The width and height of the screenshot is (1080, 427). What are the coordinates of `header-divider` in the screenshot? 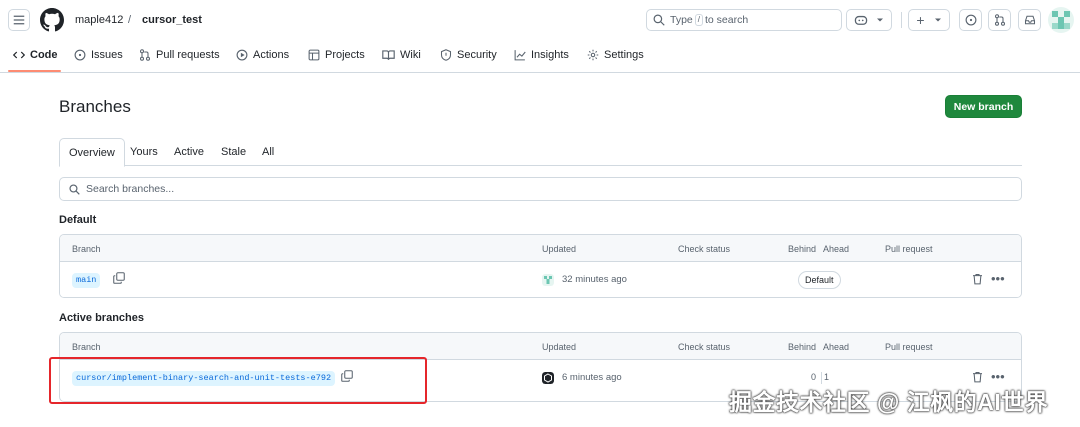 It's located at (901, 20).